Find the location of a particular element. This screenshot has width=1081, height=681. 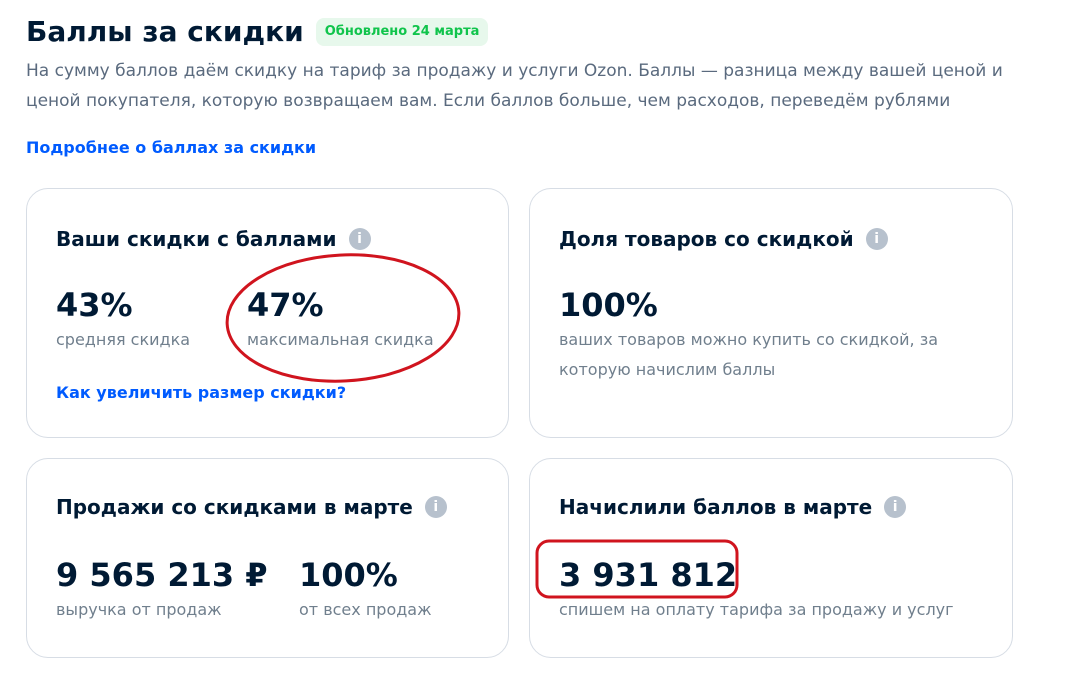

revenue-value: 9 565 213 ₽ is located at coordinates (162, 575).